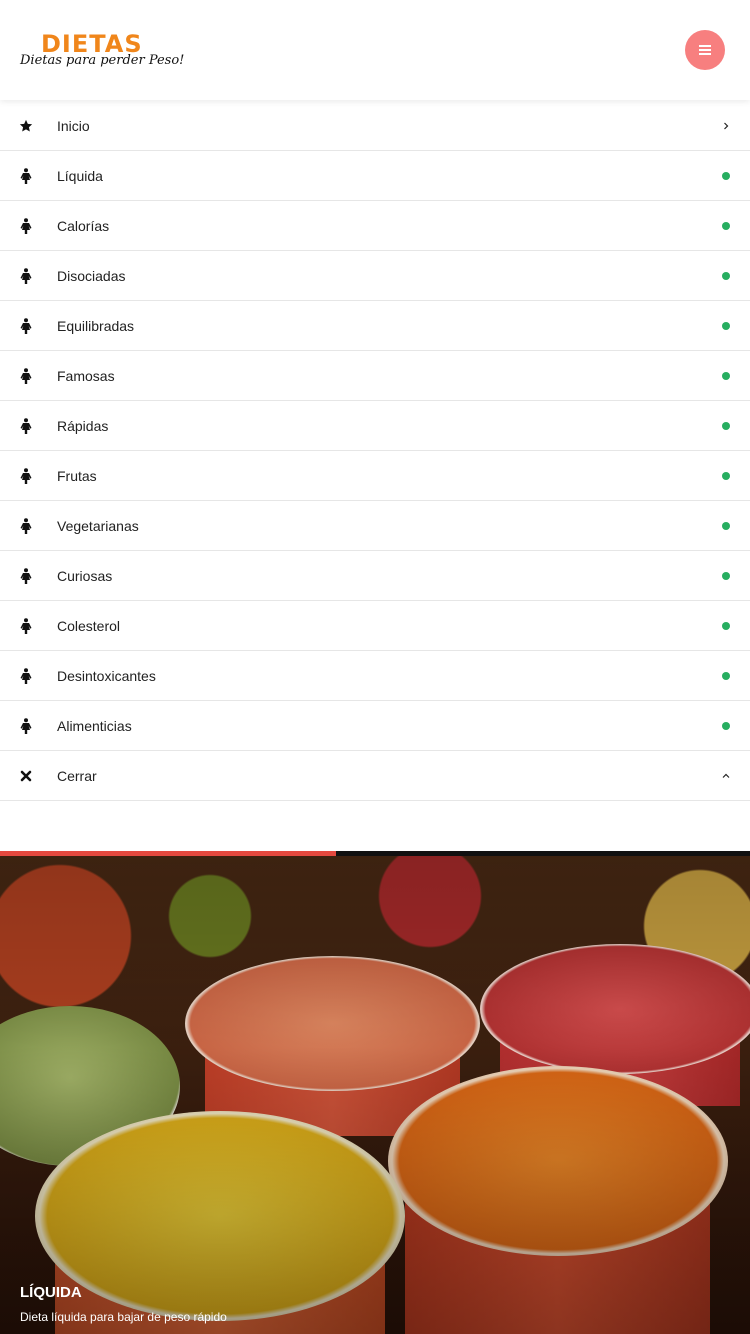 The height and width of the screenshot is (1334, 750). What do you see at coordinates (26, 126) in the screenshot?
I see `star-icon` at bounding box center [26, 126].